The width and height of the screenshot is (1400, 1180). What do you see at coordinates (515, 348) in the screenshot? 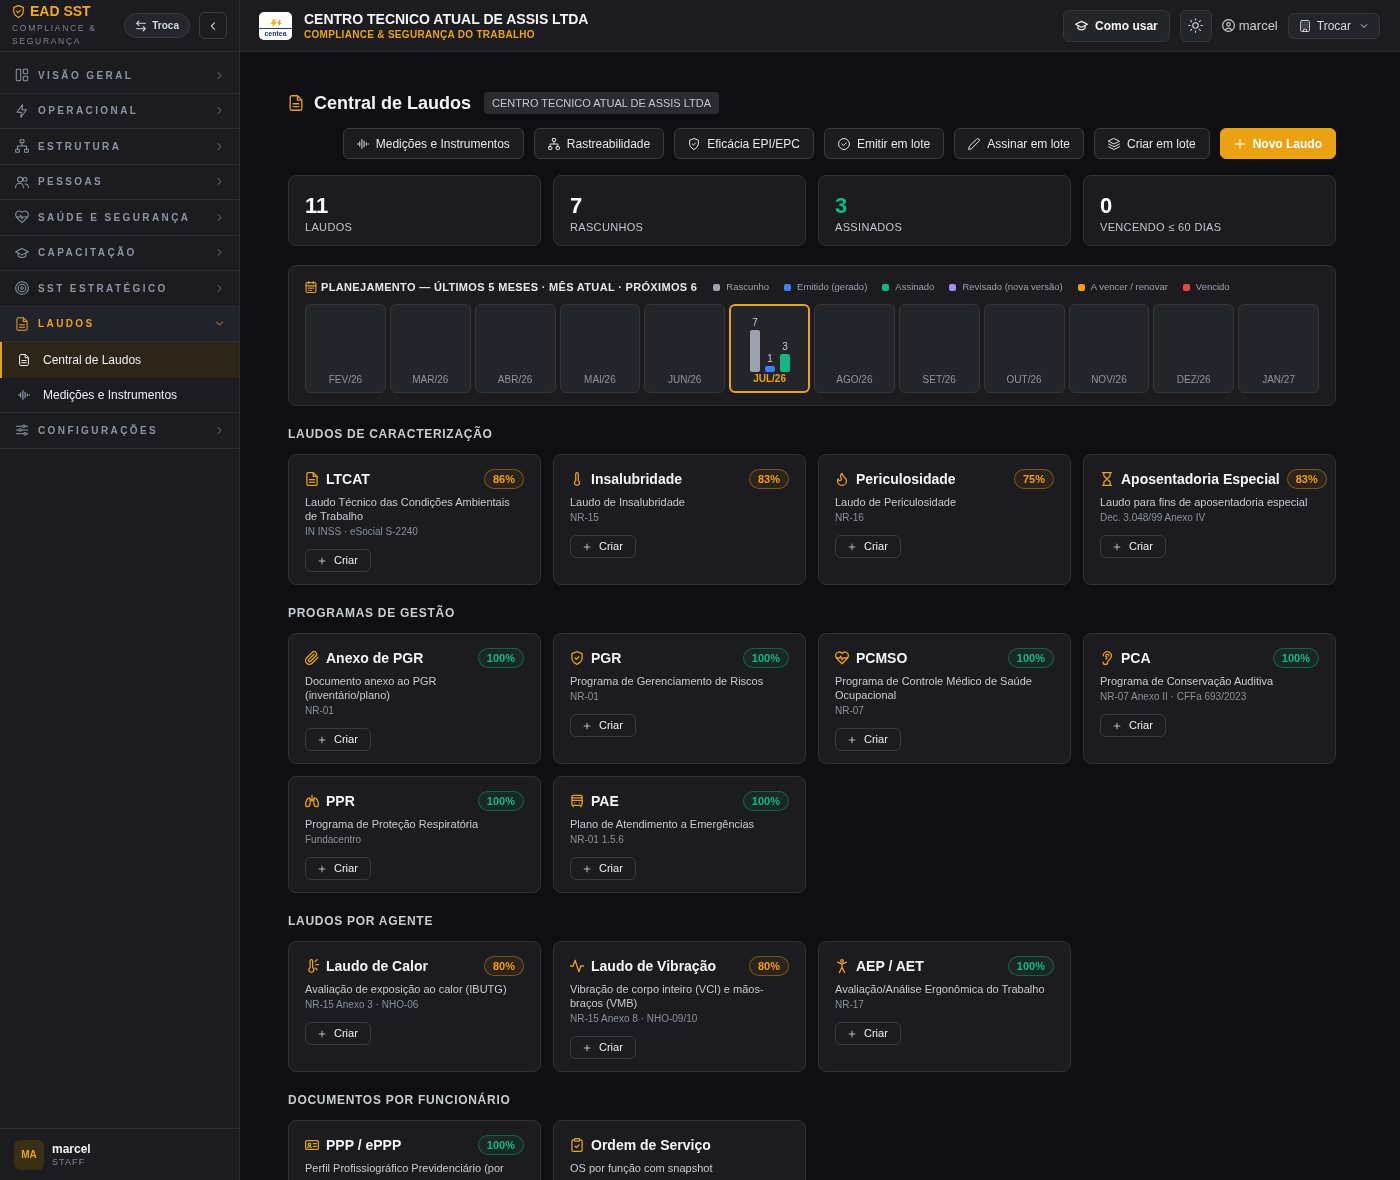
I see `month-tile: ABR/26` at bounding box center [515, 348].